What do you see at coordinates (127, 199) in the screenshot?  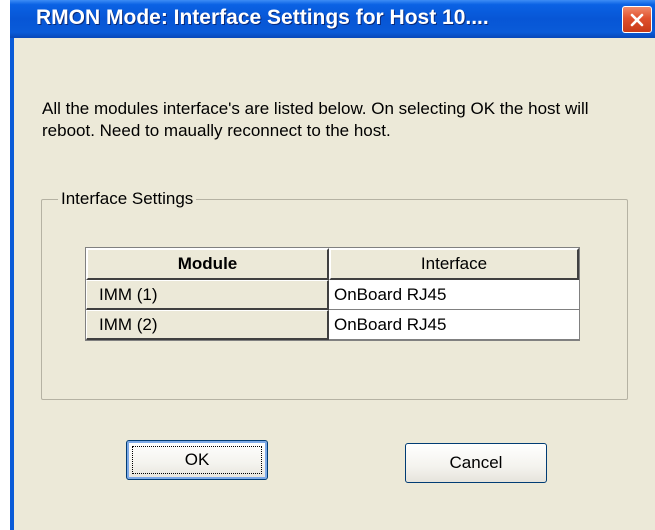 I see `groupbox-label: Interface Settings` at bounding box center [127, 199].